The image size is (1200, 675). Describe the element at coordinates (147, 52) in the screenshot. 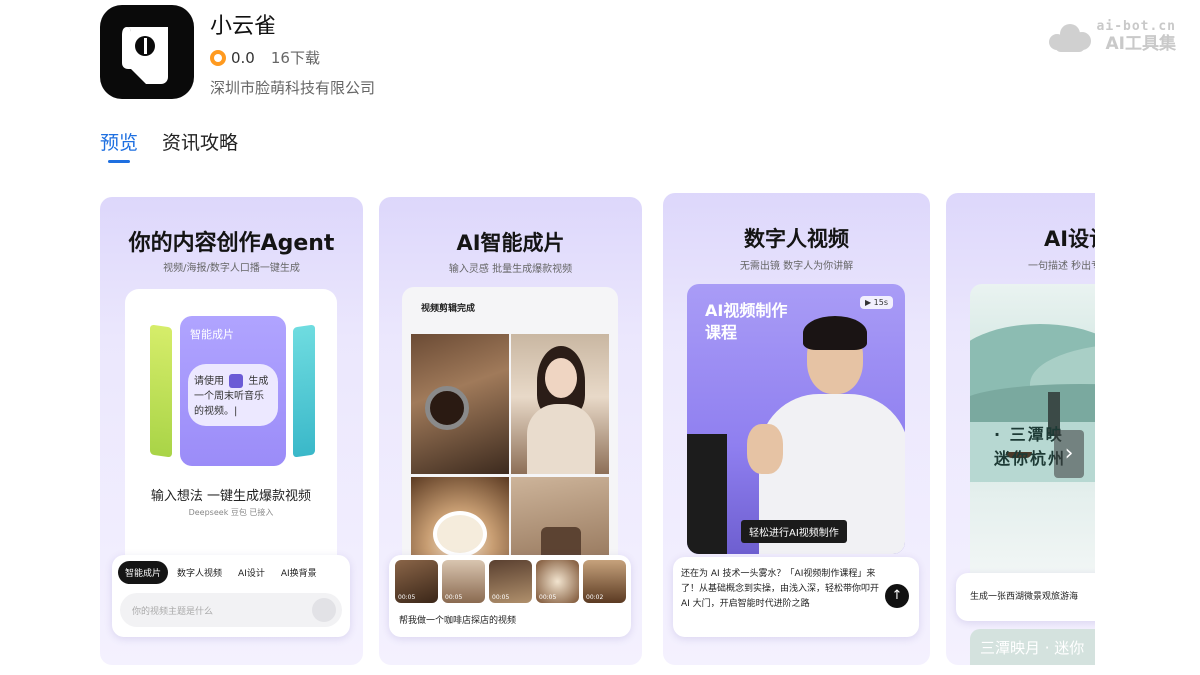

I see `app-icon` at that location.